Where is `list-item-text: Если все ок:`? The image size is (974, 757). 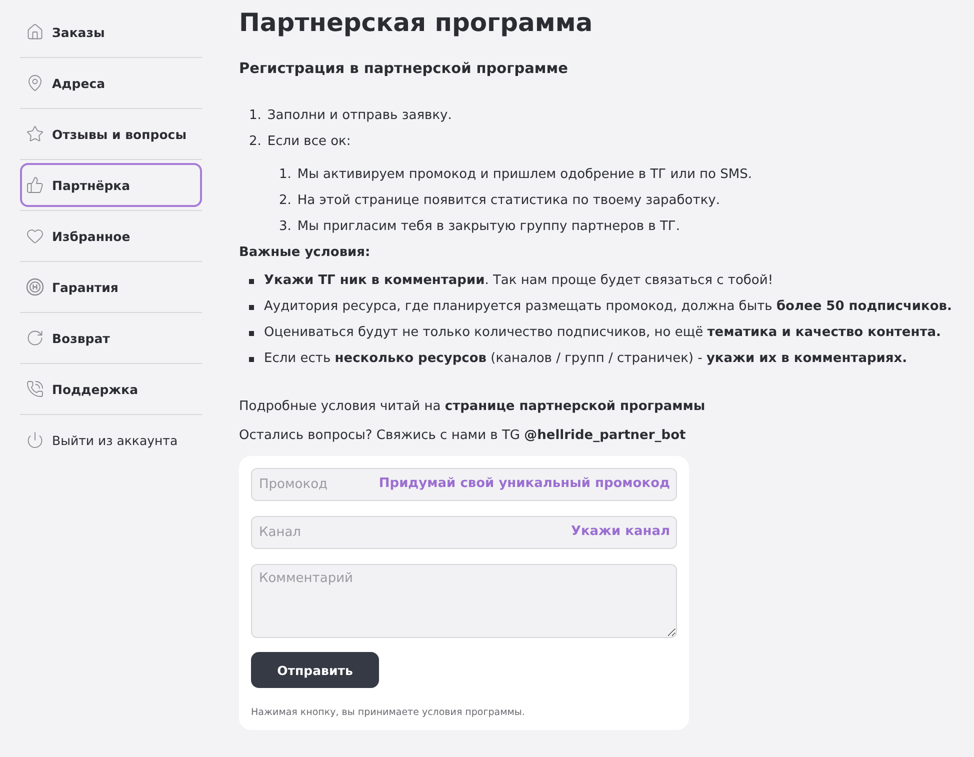
list-item-text: Если все ок: is located at coordinates (309, 142).